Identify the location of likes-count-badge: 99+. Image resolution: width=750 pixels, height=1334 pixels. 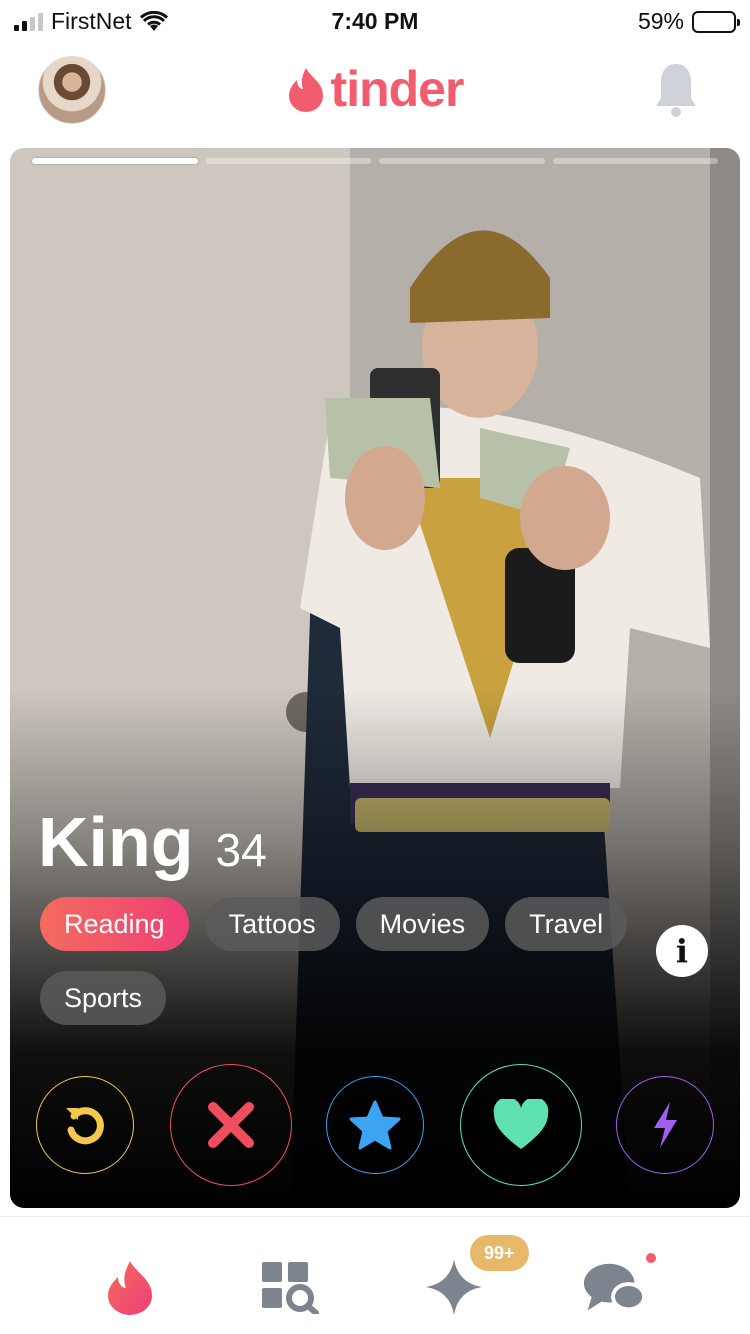
(499, 1253).